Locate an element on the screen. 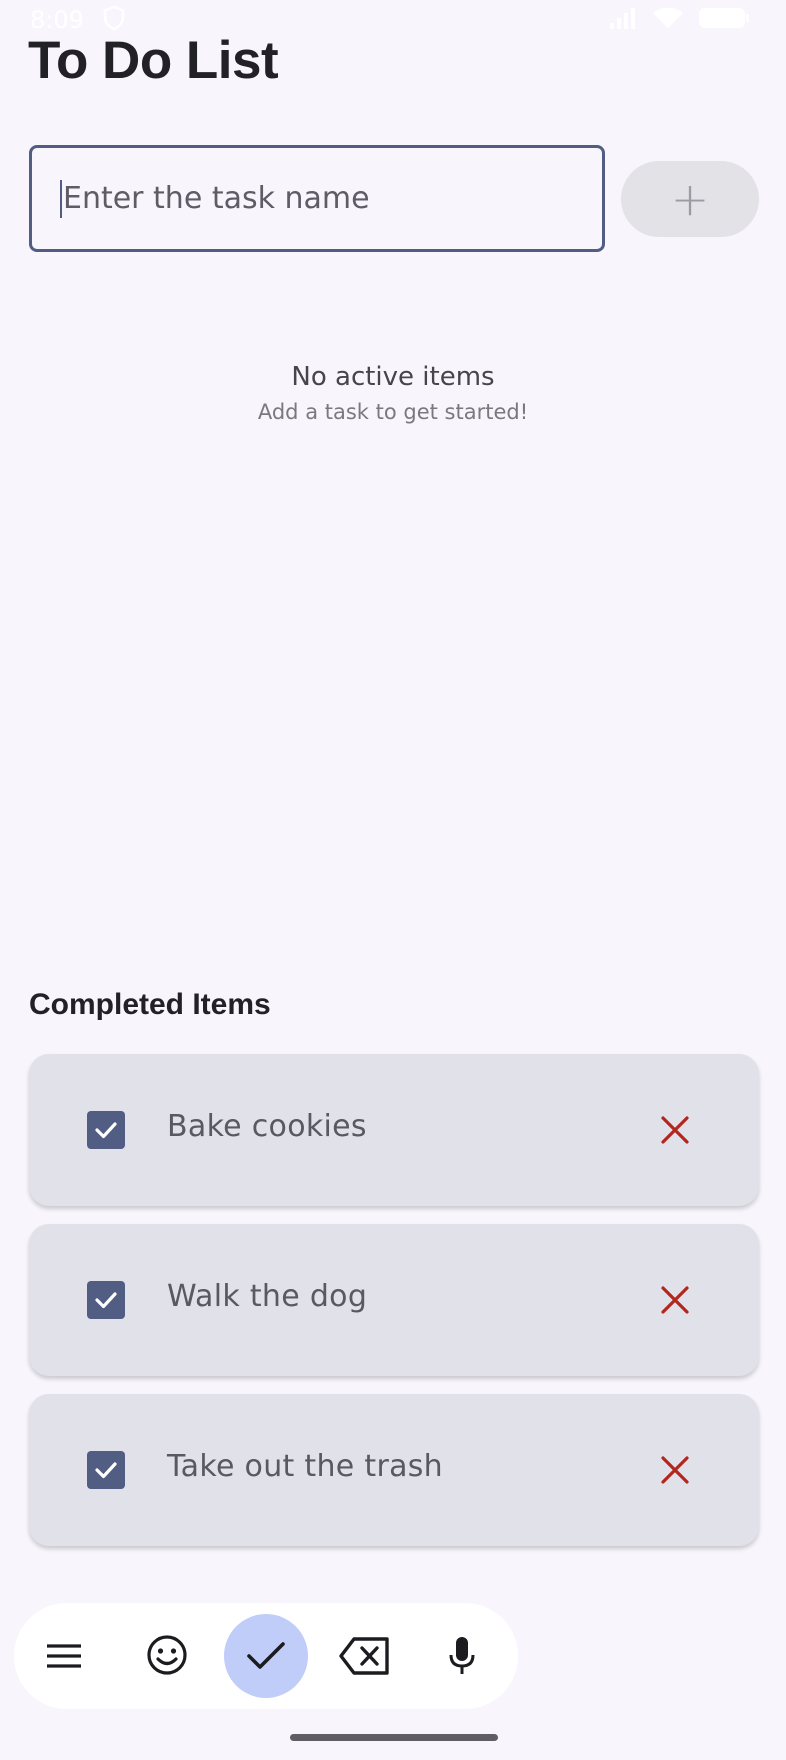 The image size is (786, 1760). text-cursor is located at coordinates (61, 198).